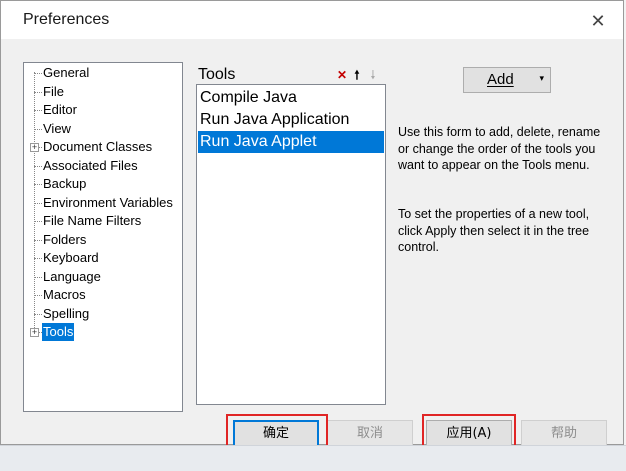 The image size is (626, 471). Describe the element at coordinates (313, 458) in the screenshot. I see `background-strip` at that location.